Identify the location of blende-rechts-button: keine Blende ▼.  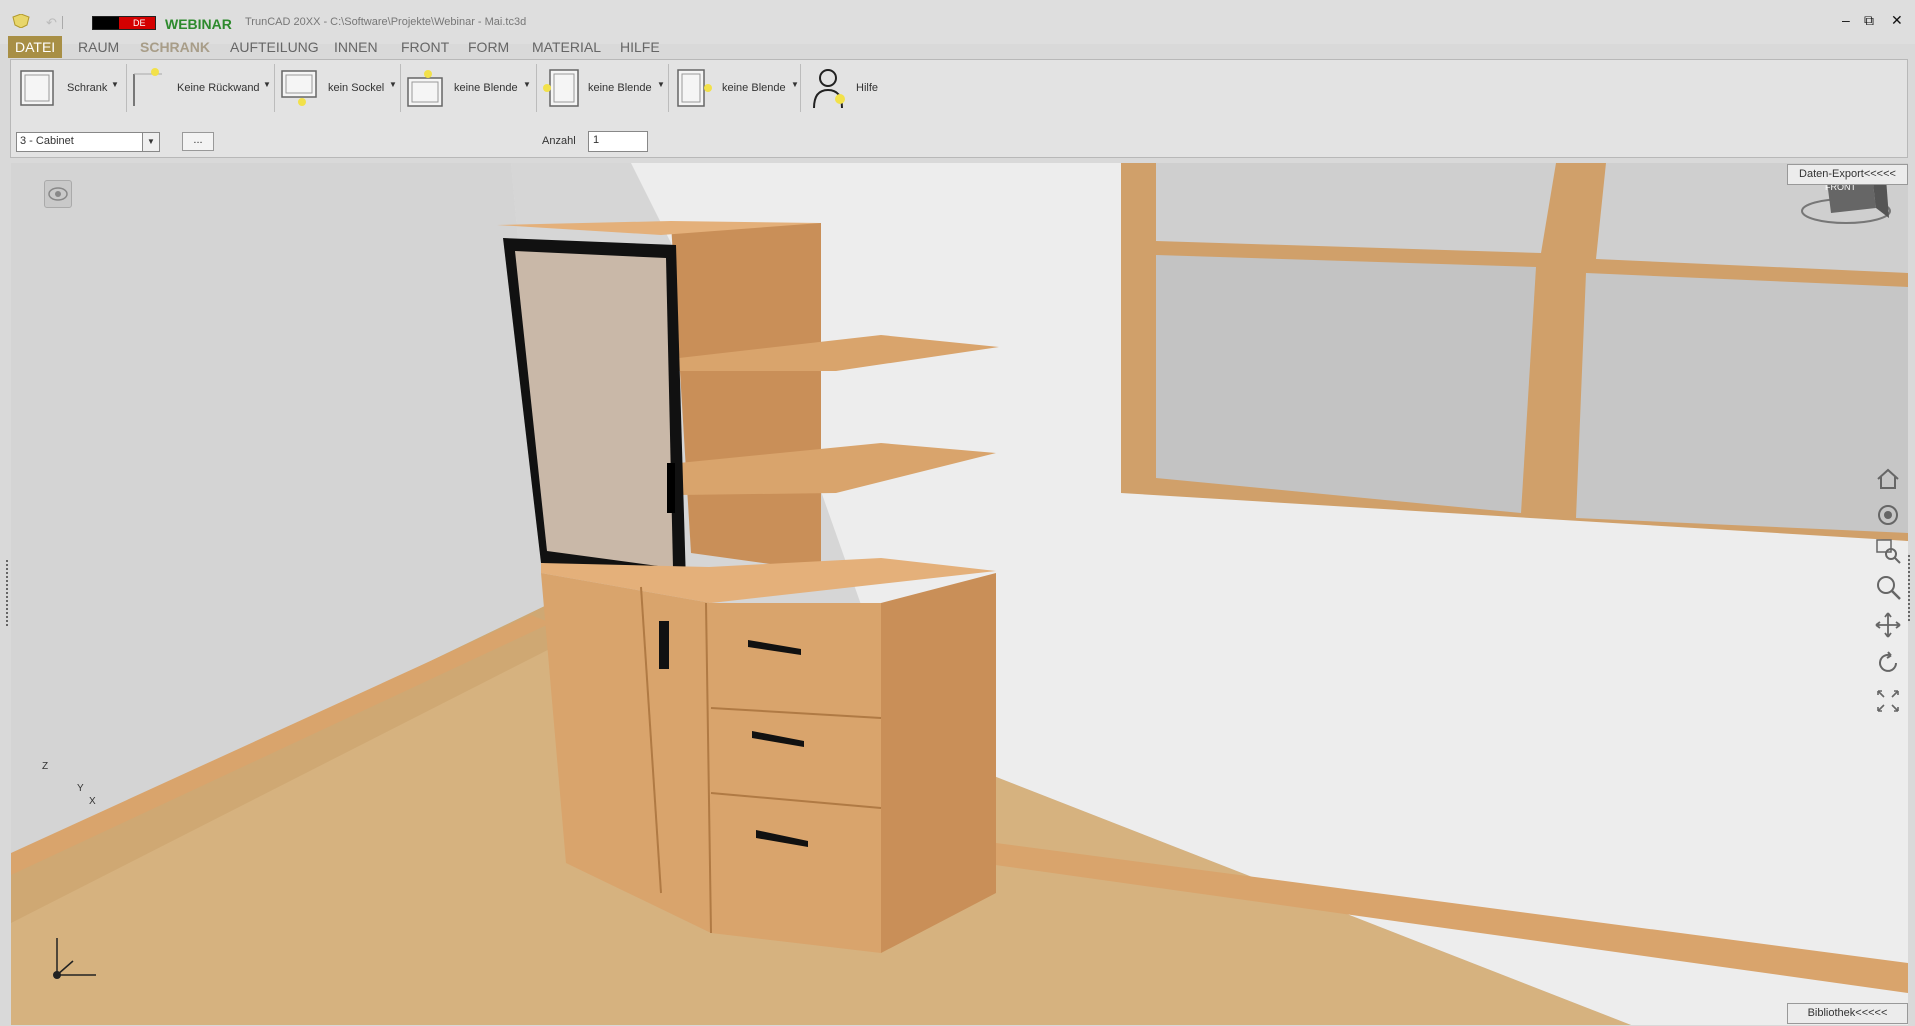
(737, 89).